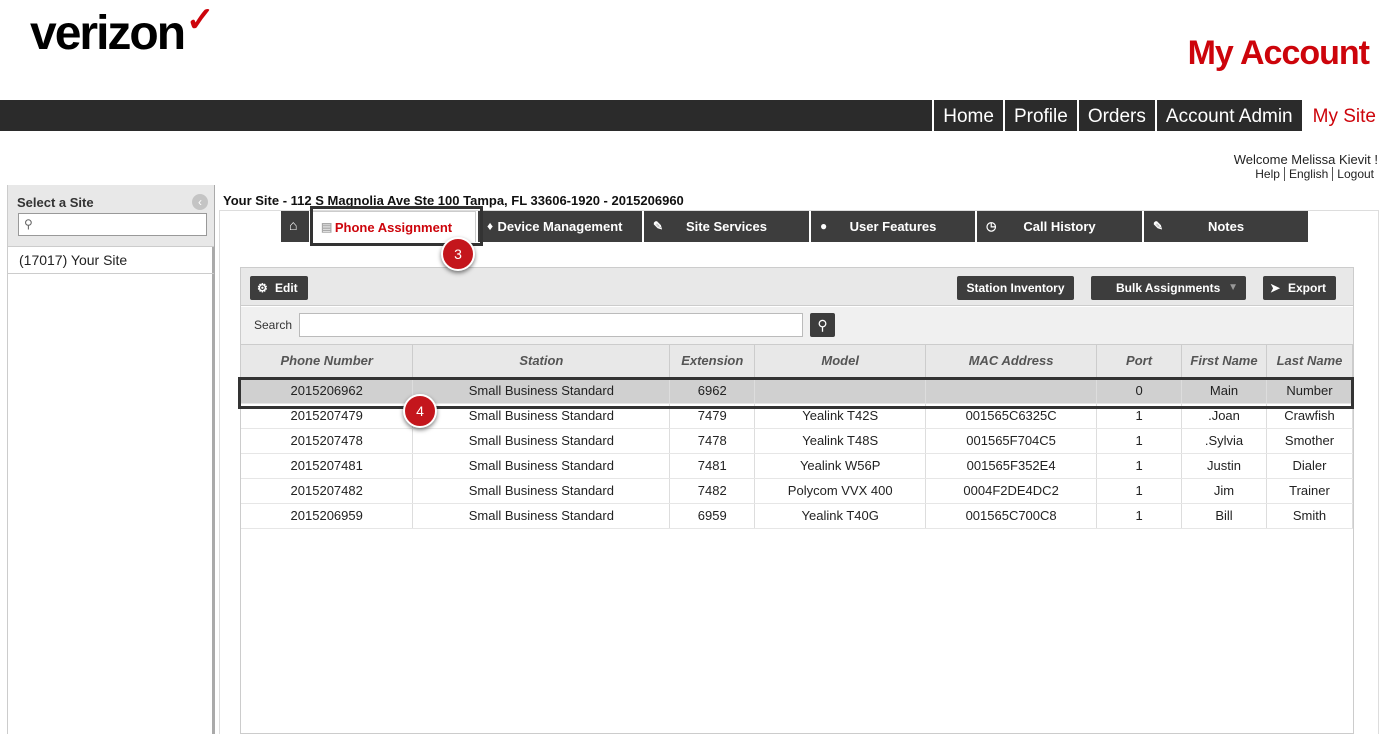 This screenshot has width=1385, height=734. I want to click on language-link: English, so click(1309, 174).